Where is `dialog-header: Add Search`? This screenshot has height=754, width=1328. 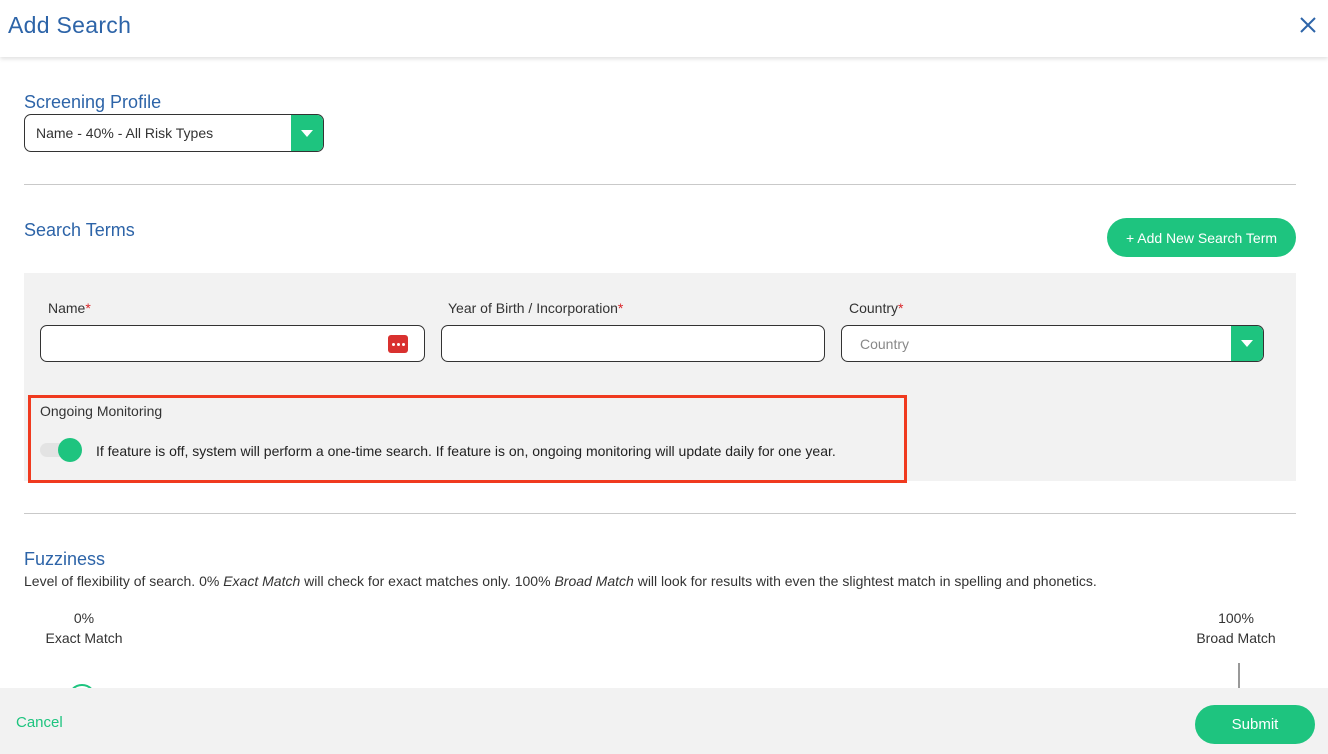 dialog-header: Add Search is located at coordinates (664, 28).